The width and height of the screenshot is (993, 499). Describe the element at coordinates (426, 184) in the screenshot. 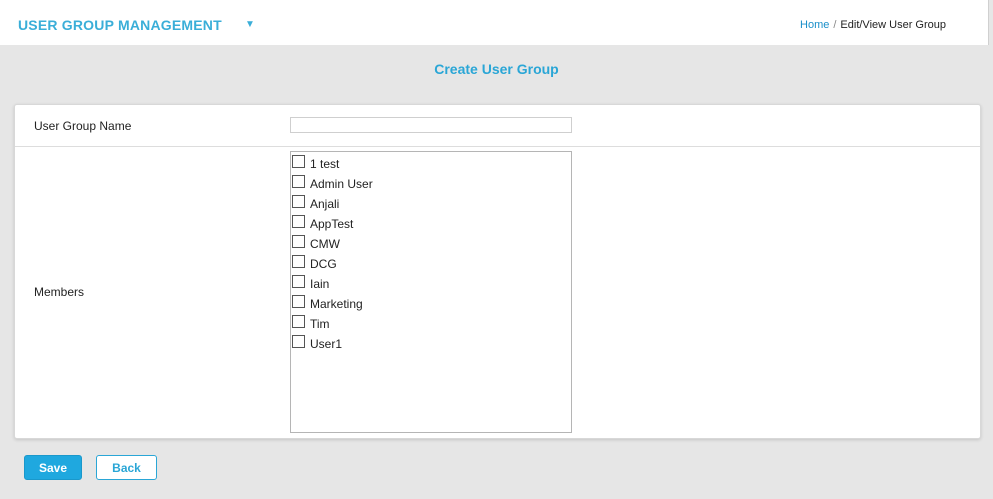

I see `member-item: Admin User` at that location.